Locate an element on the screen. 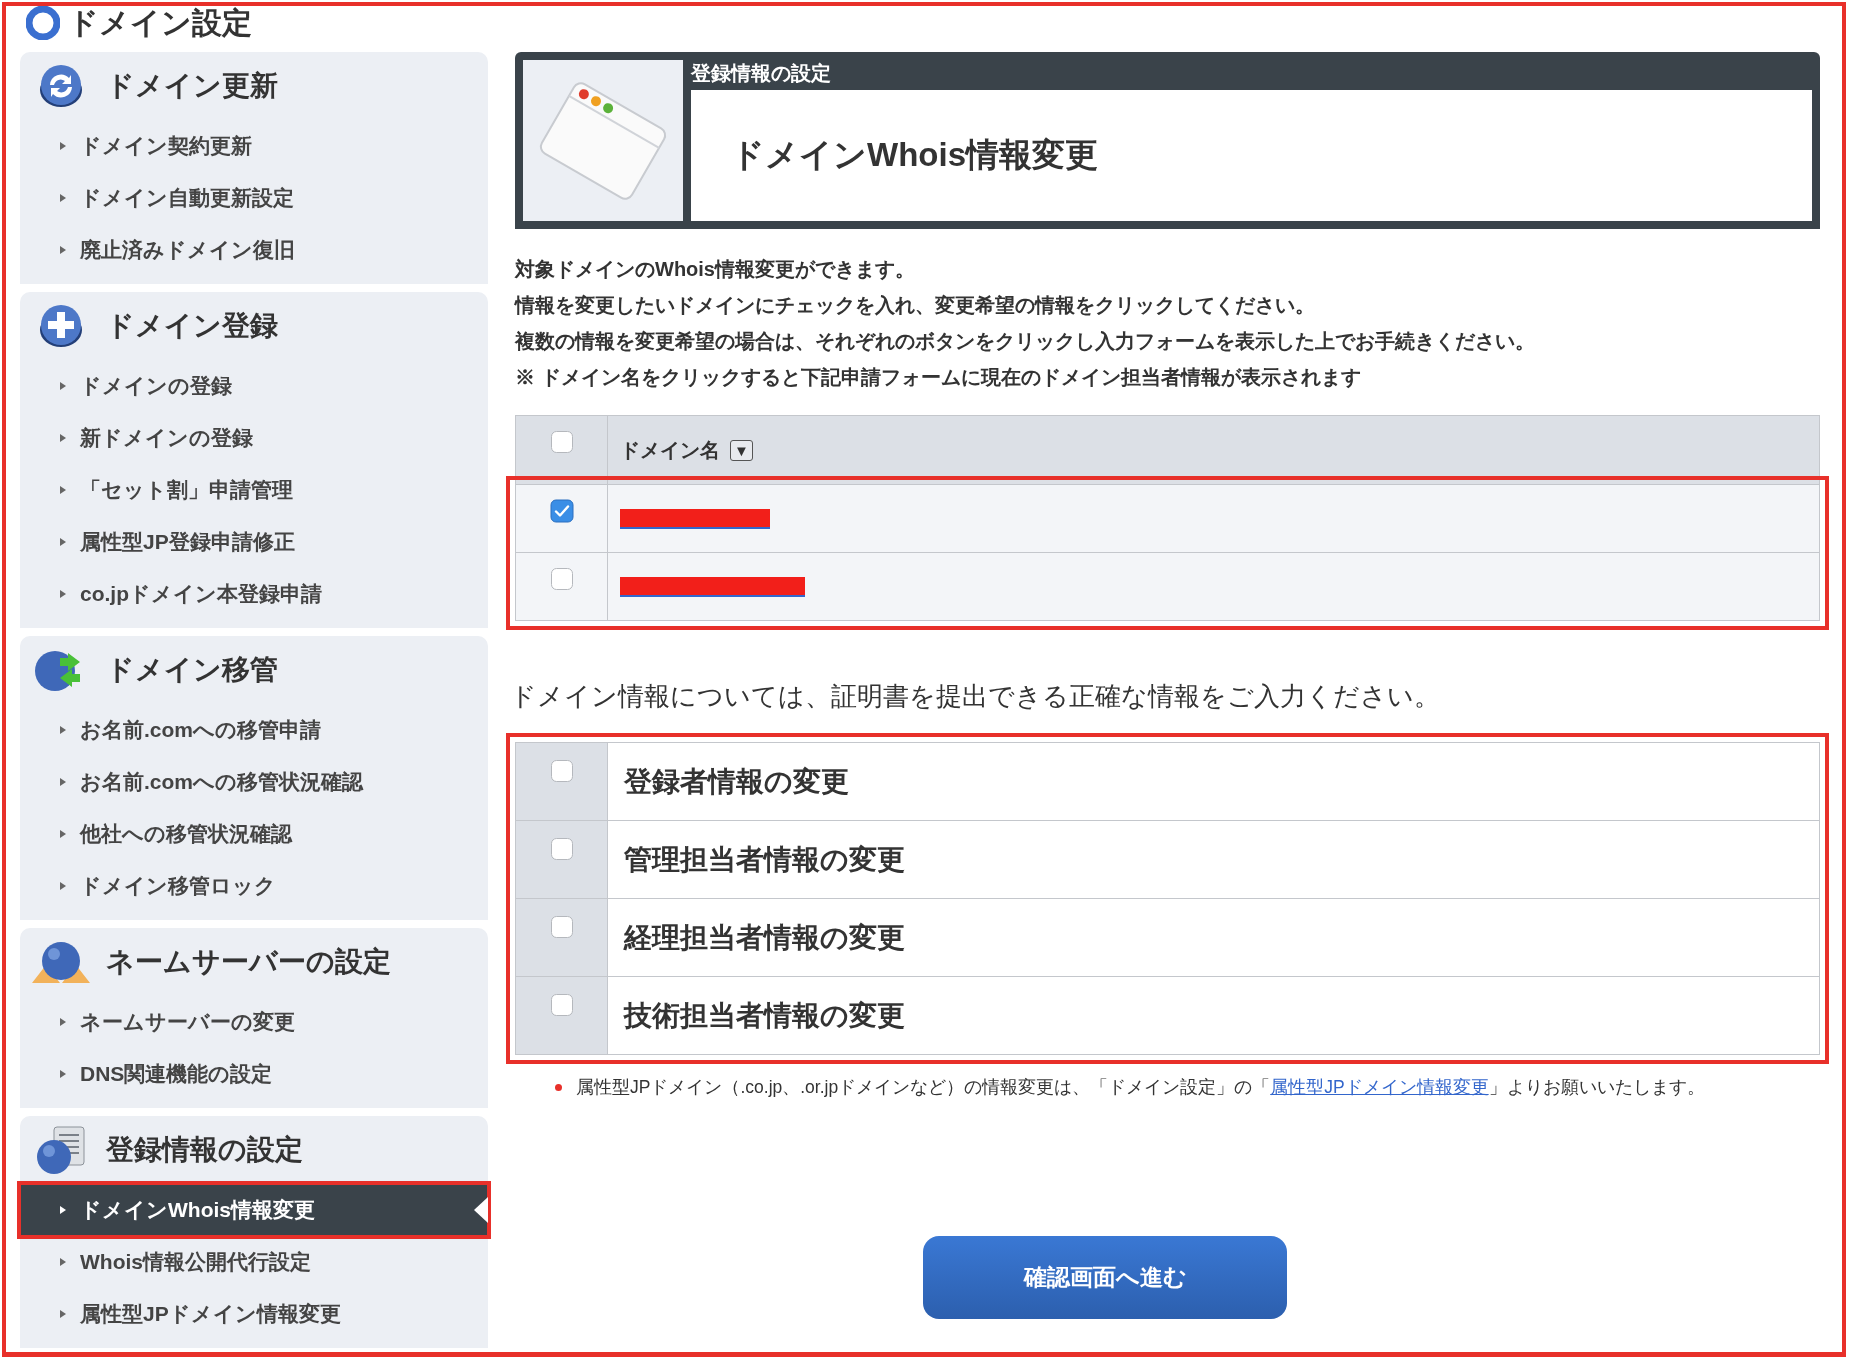  description-line: ※ ドメイン名をクリックすると下記申請フォームに現在のドメイン担当者情報が表示されます is located at coordinates (938, 377).